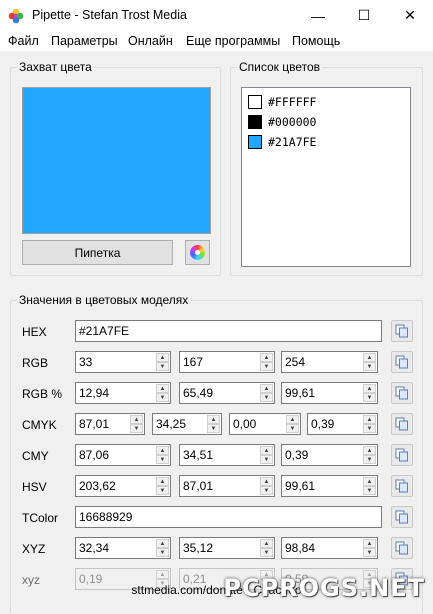 The image size is (433, 614). I want to click on minimize-button: —, so click(318, 15).